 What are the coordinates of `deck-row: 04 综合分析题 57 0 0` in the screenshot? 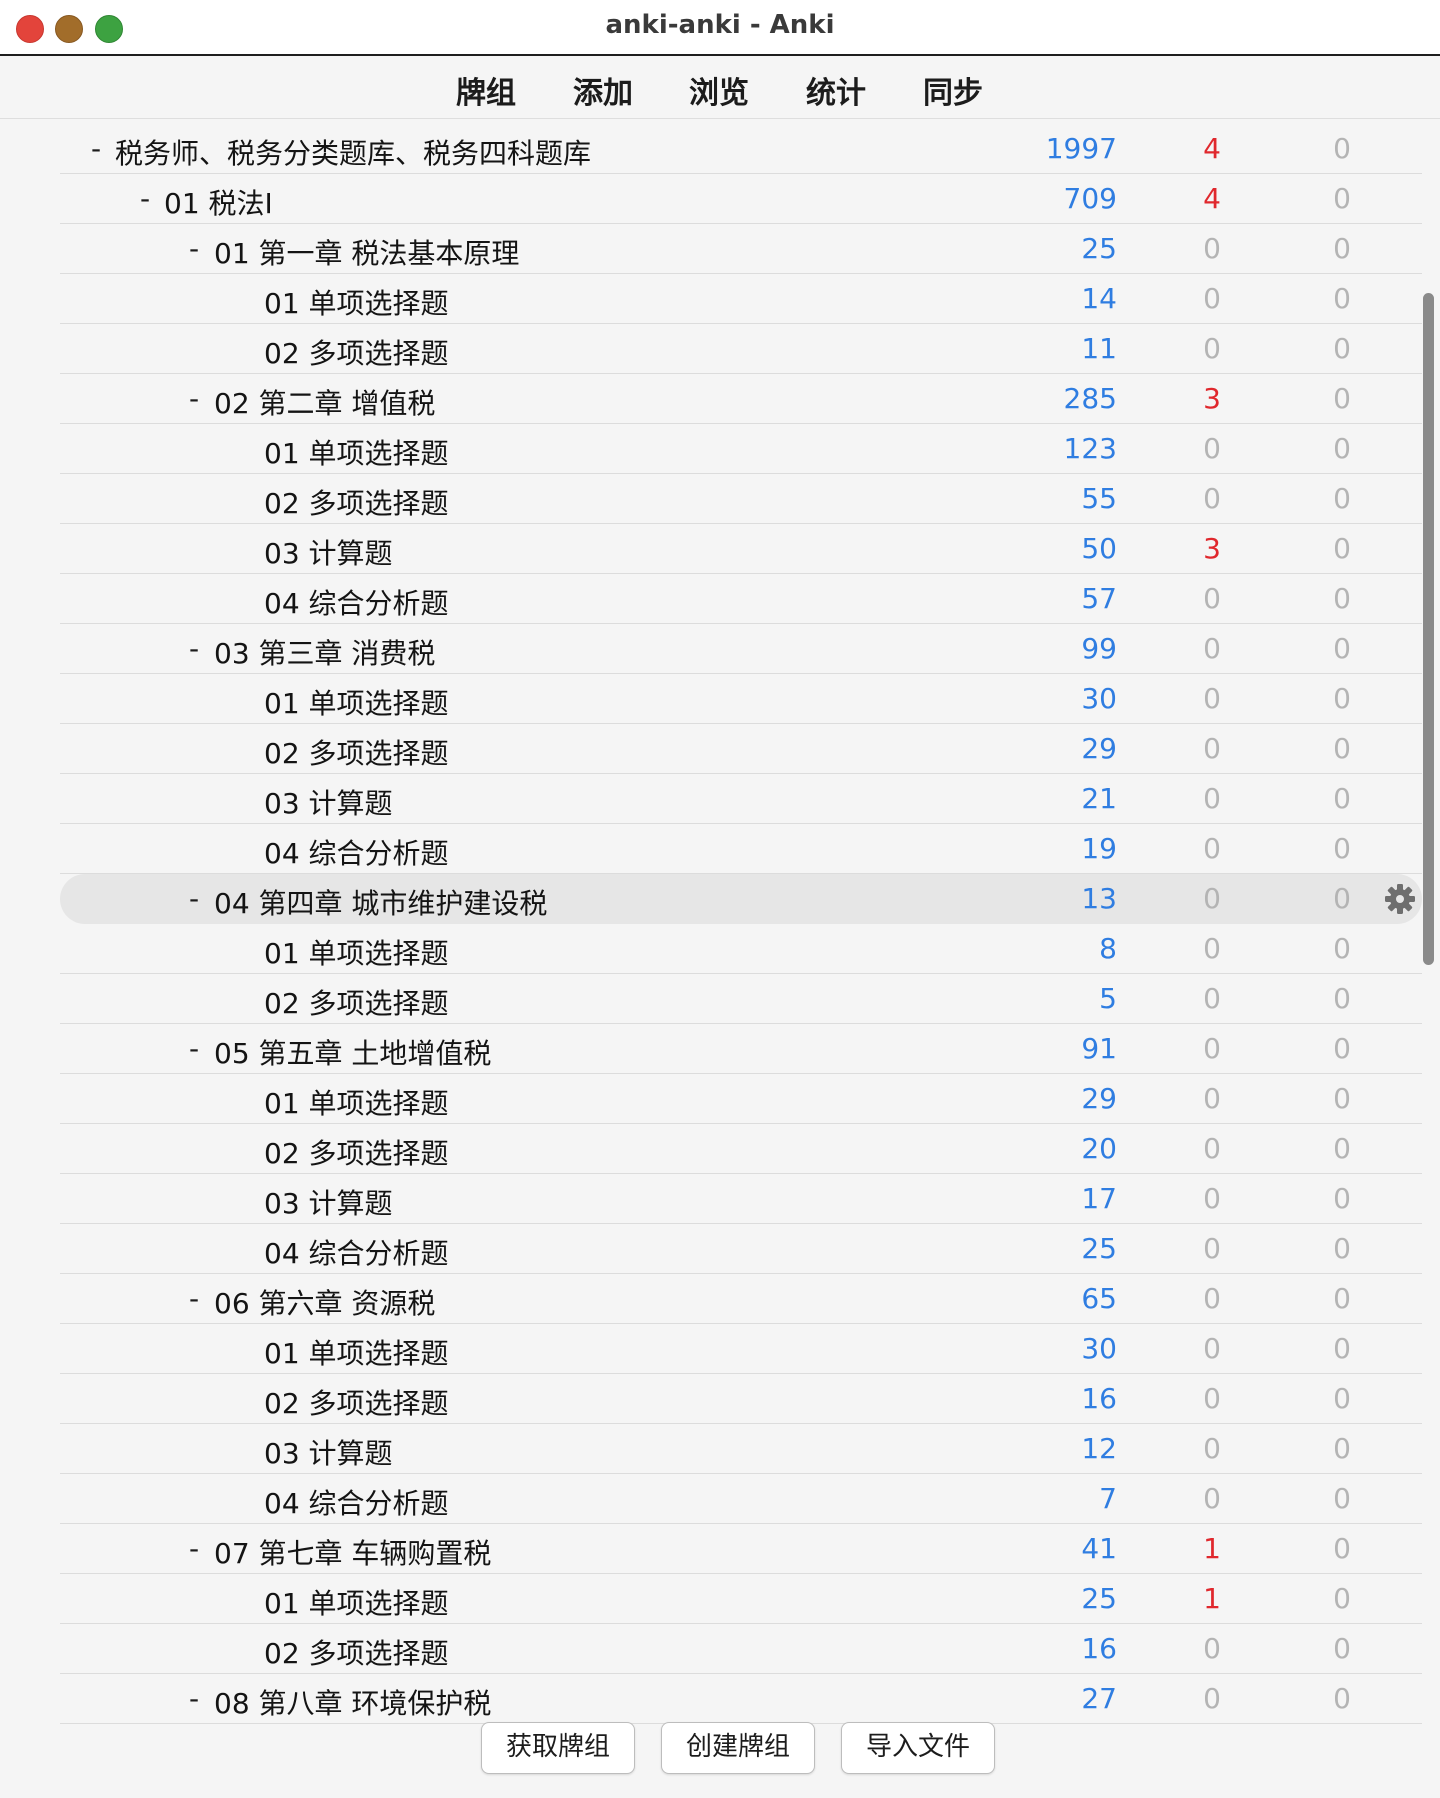 It's located at (741, 599).